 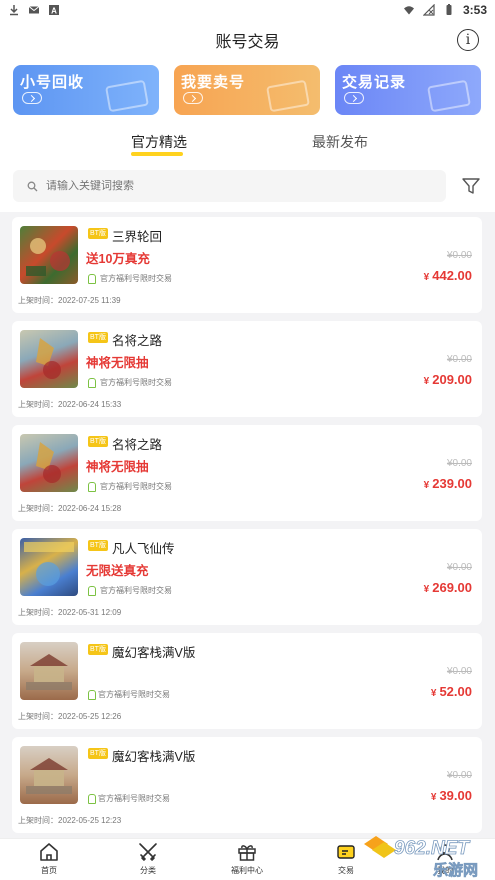 I want to click on action-cards: 小号回收 我要卖号 交易记录, so click(x=247, y=90).